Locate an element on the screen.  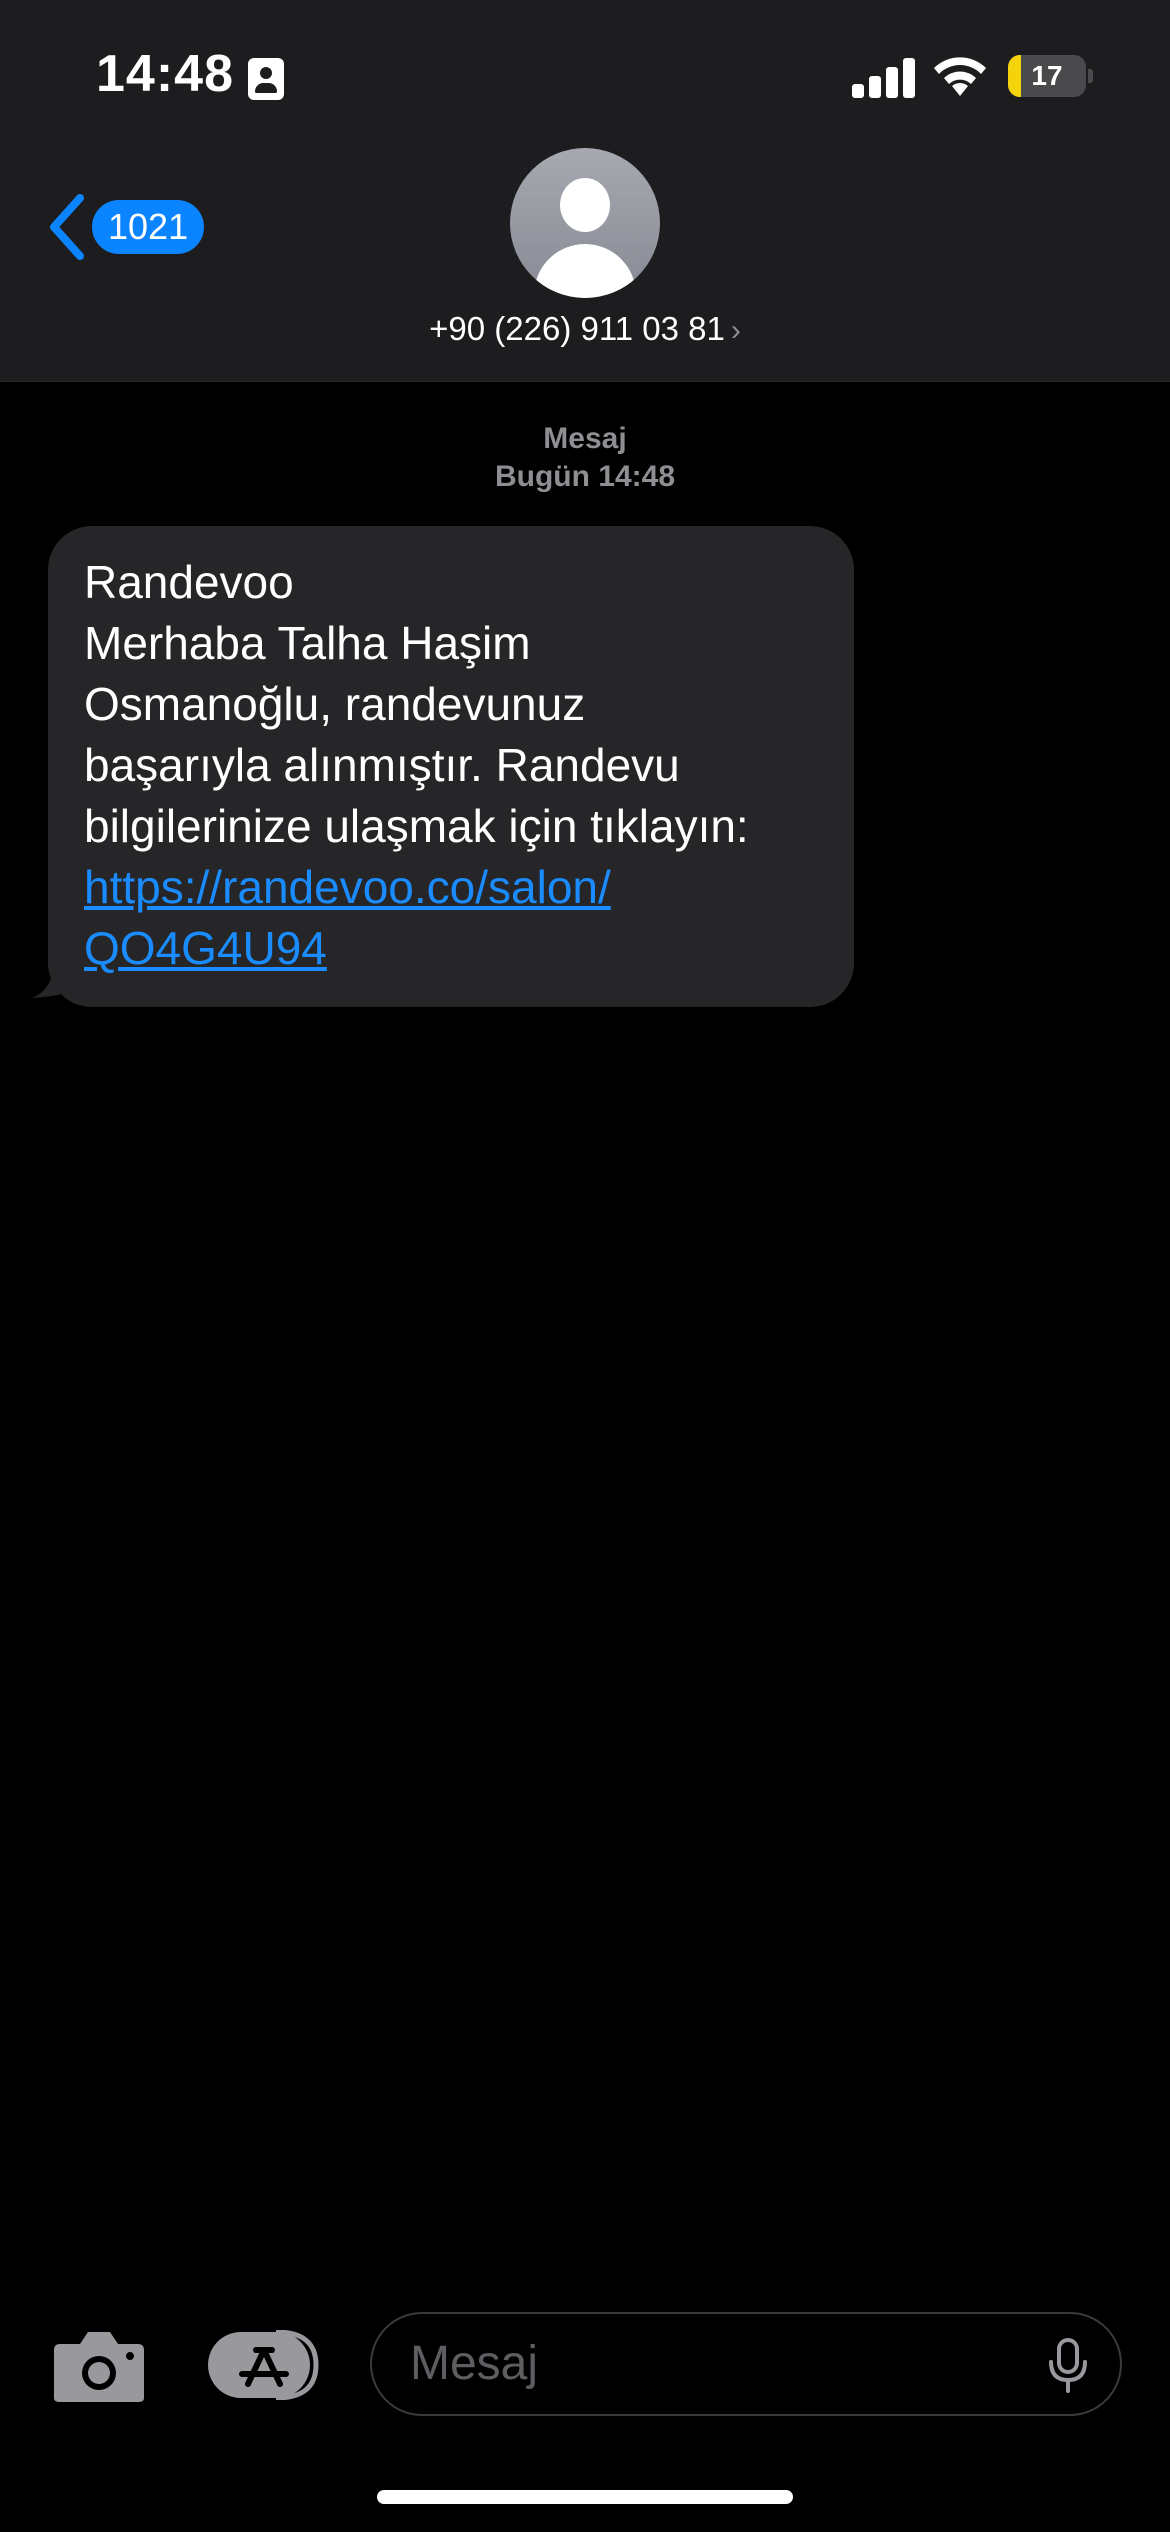
message-input-placeholder: Mesaj is located at coordinates (474, 2363).